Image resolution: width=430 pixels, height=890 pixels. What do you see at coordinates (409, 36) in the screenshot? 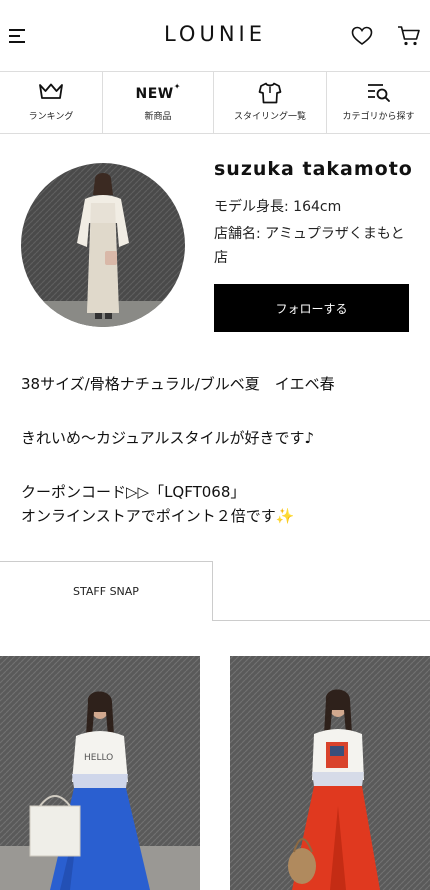
I see `cart-icon` at bounding box center [409, 36].